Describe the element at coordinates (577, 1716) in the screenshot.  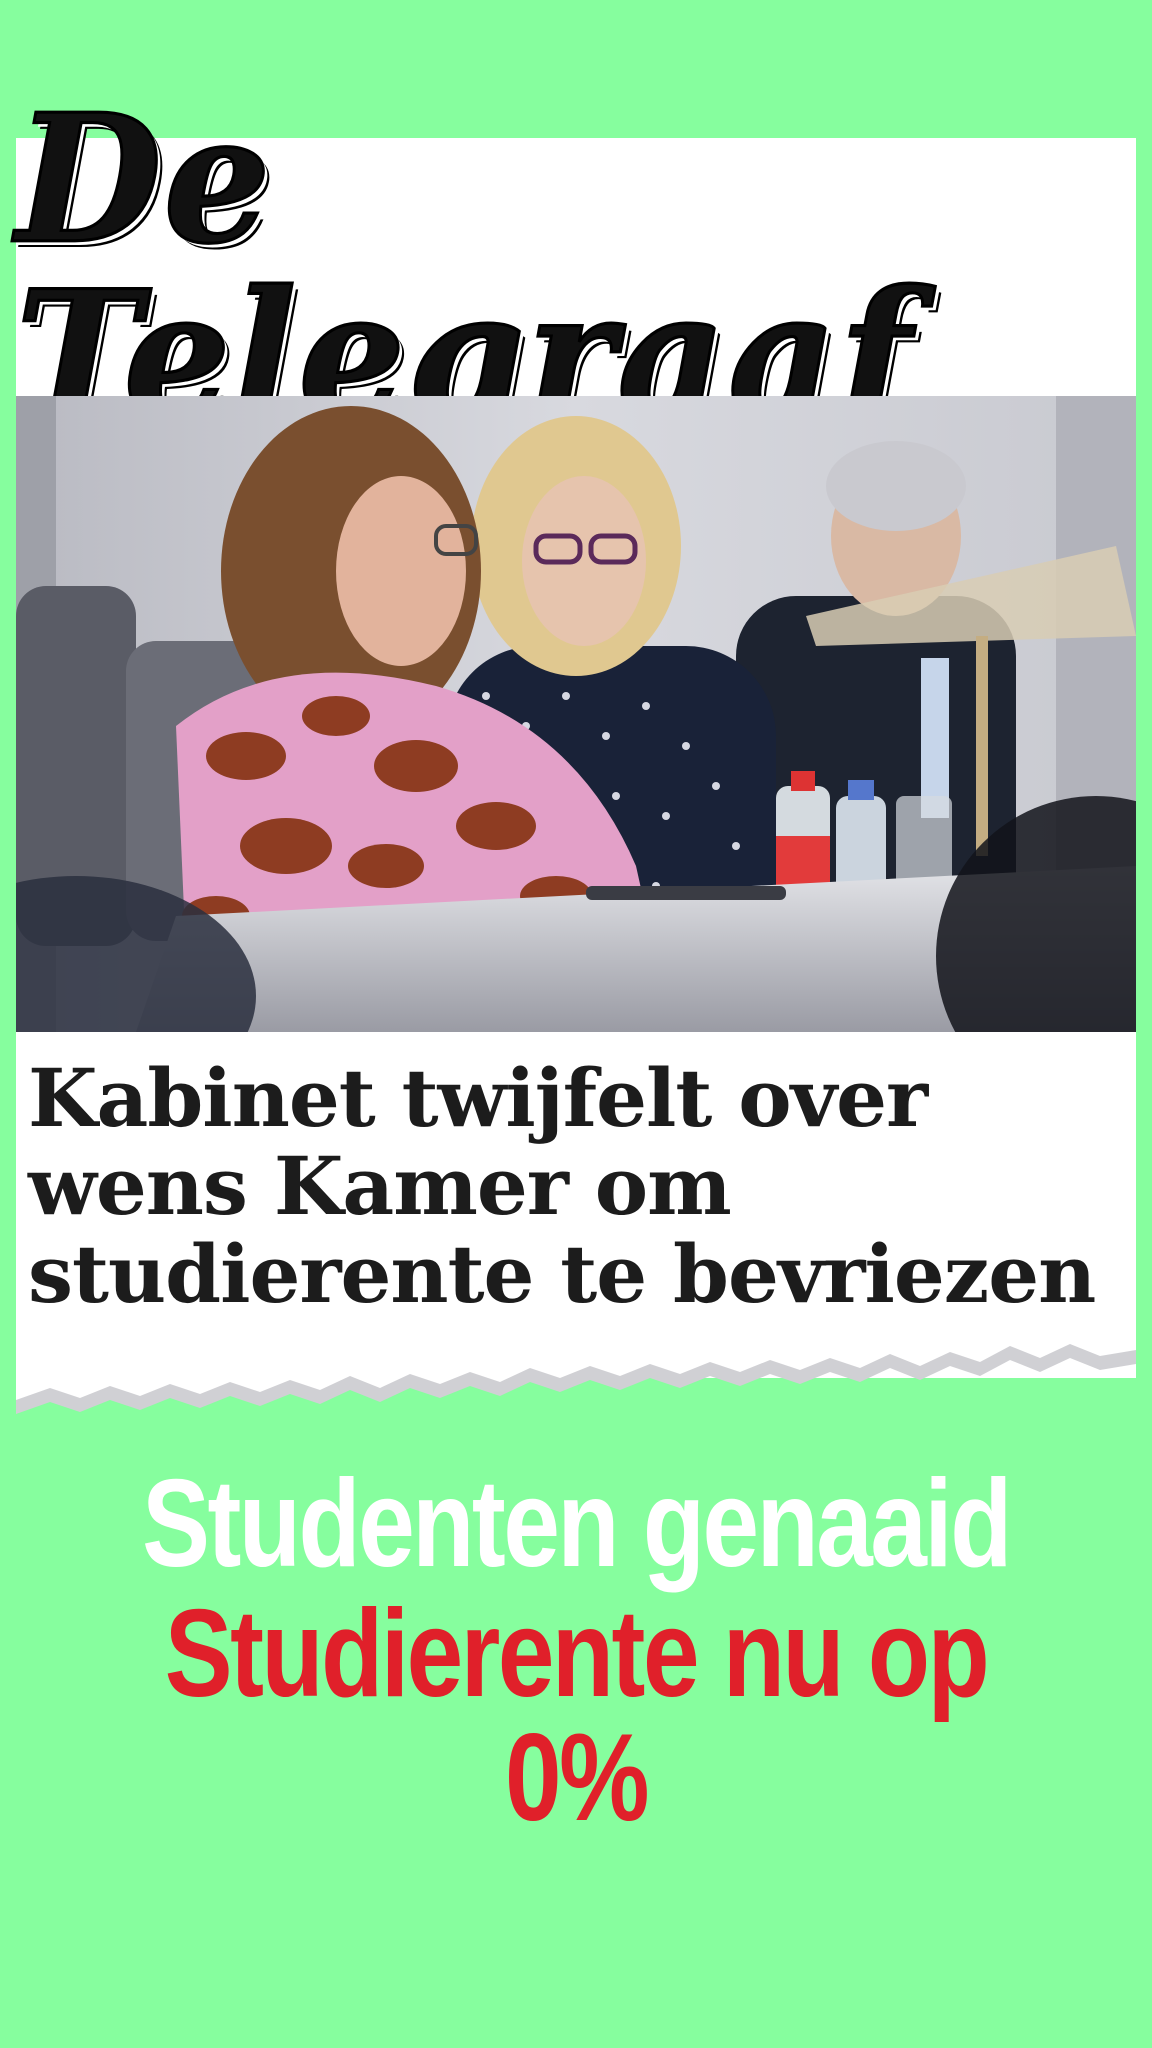
I see `slogan-line-2: Studierente nu op 0%` at that location.